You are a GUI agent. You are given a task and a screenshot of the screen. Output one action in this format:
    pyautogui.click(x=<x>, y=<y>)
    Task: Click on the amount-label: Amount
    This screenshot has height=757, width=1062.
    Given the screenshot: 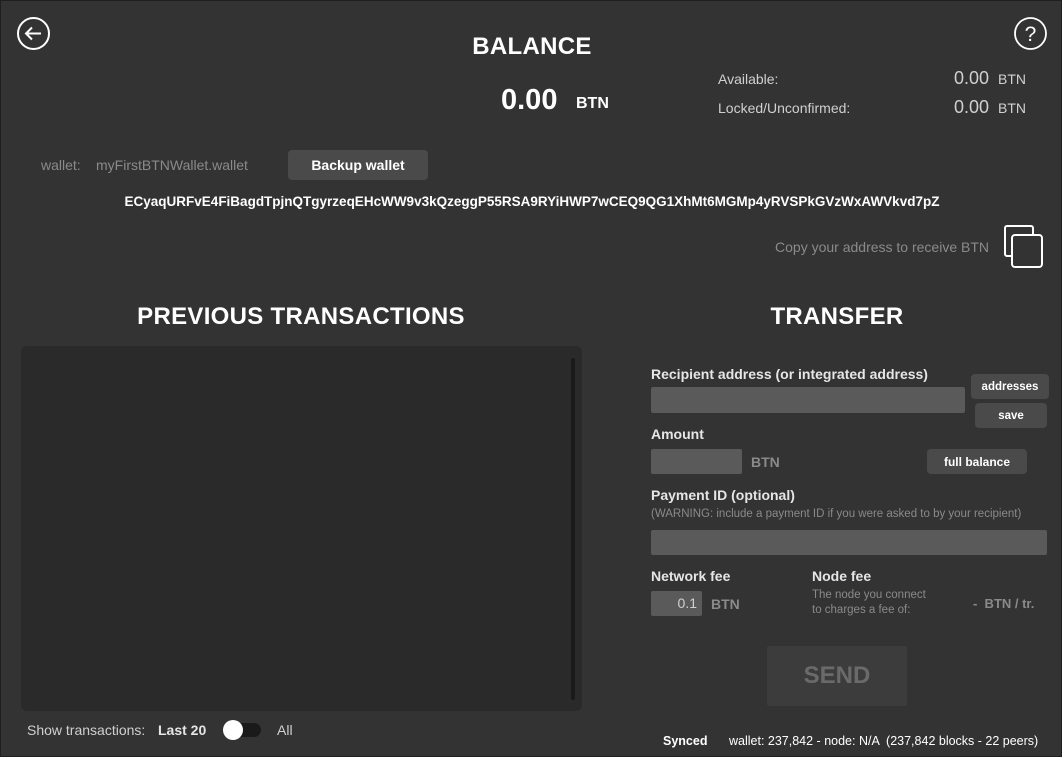 What is the action you would take?
    pyautogui.click(x=677, y=434)
    